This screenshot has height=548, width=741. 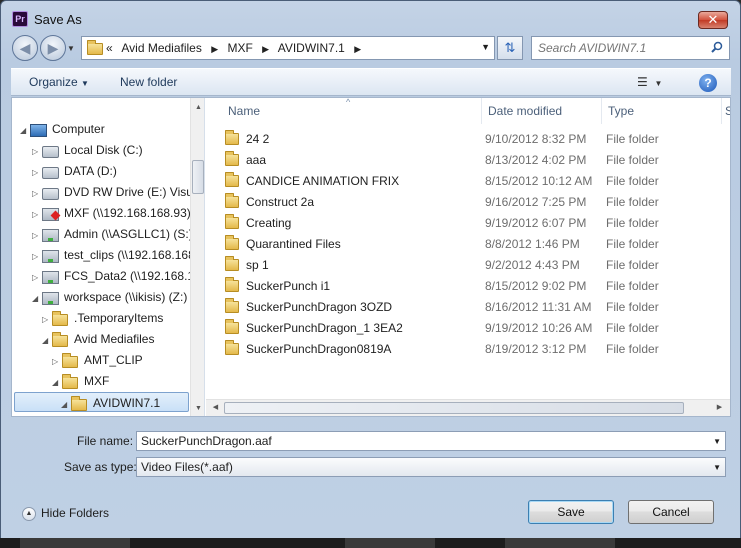 I want to click on list-item: Construct 2a 9/16/2012 7:25 PM File folder, so click(x=473, y=202).